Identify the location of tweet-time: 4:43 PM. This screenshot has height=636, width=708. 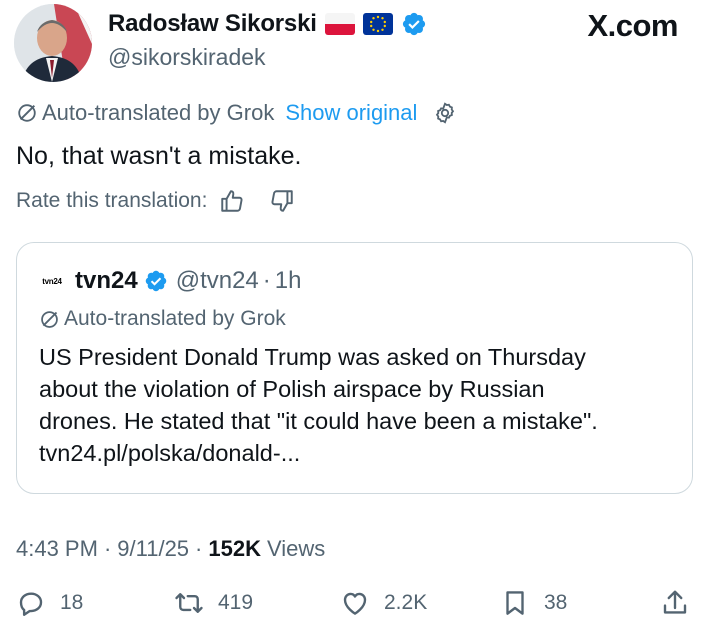
(57, 549).